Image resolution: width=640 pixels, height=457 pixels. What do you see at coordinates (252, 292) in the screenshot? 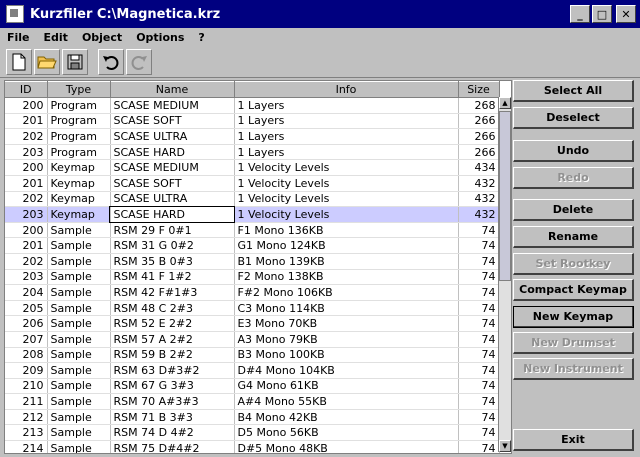
I see `table-row: 204 Sample RSM 42 F#1#3 F#2 Mono 106KB 74` at bounding box center [252, 292].